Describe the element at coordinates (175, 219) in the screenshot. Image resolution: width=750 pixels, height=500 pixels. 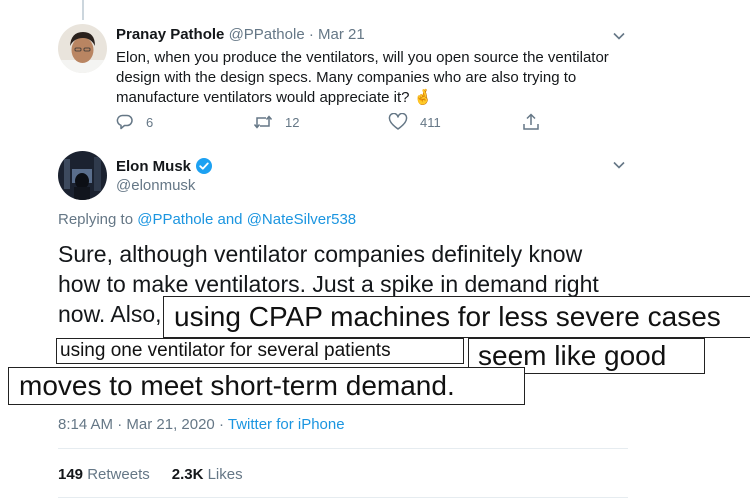
I see `replying-user-link: @PPathole` at that location.